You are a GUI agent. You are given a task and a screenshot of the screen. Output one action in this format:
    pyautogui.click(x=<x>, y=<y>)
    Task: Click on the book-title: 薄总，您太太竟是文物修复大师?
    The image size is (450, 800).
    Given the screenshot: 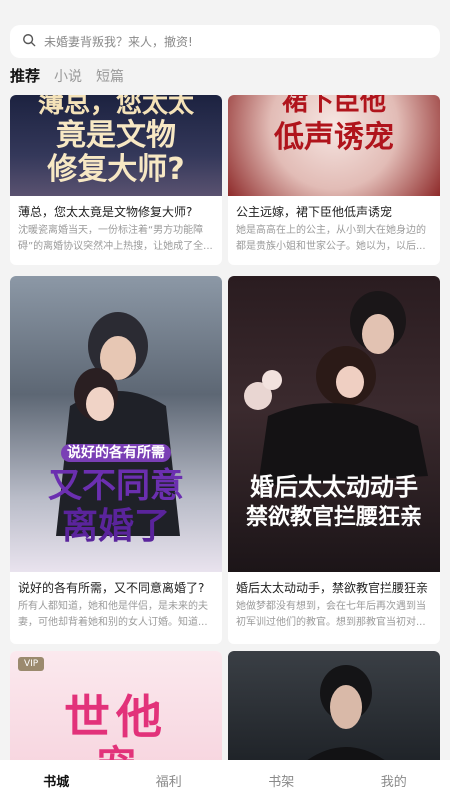 What is the action you would take?
    pyautogui.click(x=105, y=212)
    